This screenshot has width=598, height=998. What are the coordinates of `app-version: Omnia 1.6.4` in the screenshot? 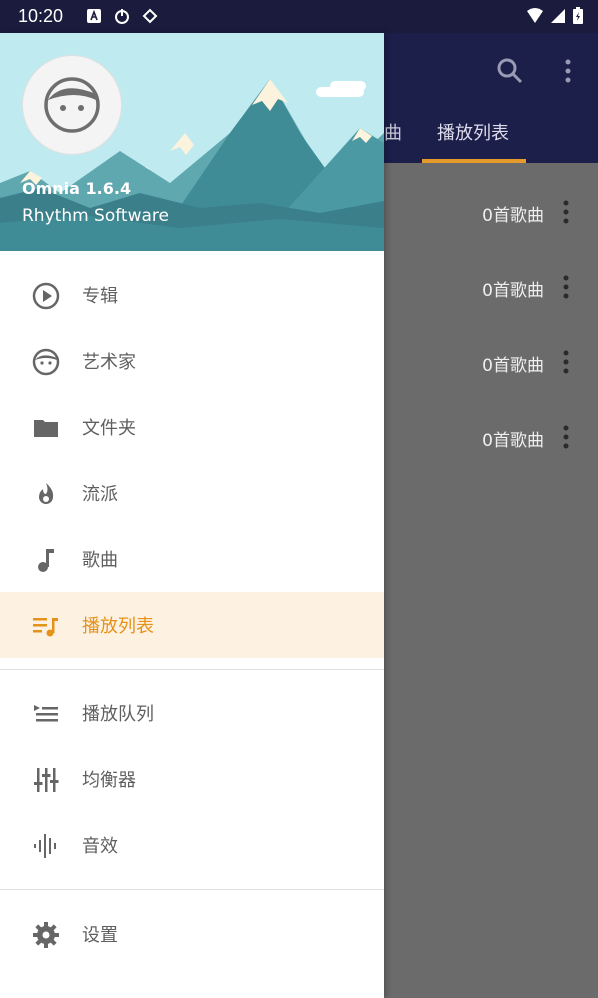 It's located at (77, 188).